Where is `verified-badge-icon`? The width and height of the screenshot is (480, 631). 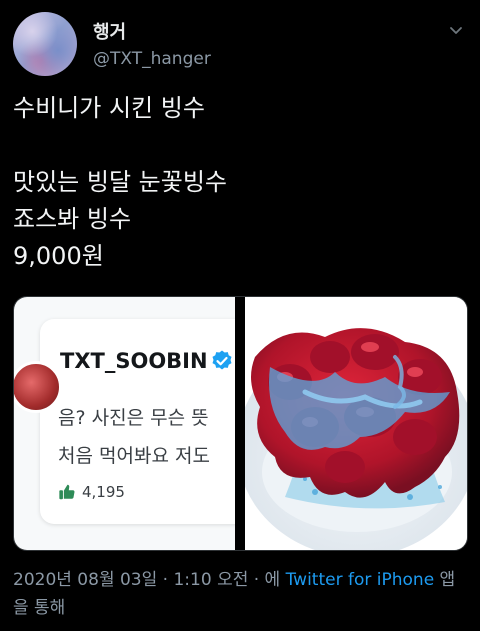
verified-badge-icon is located at coordinates (222, 360).